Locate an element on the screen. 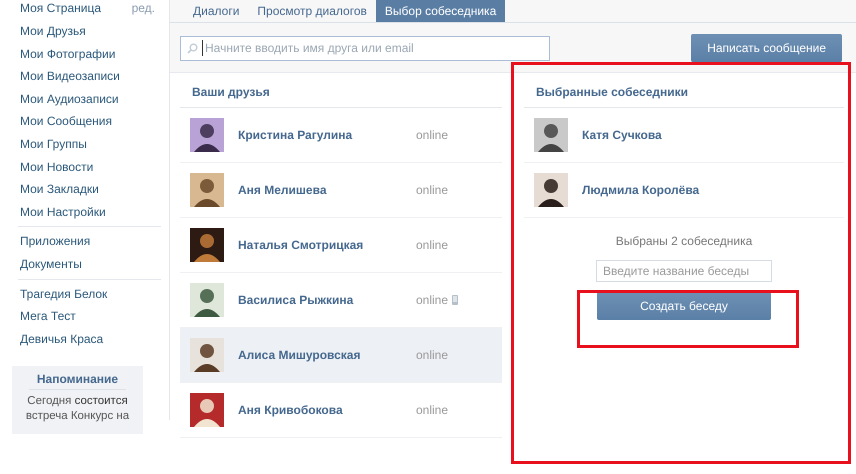 The width and height of the screenshot is (856, 474). sidebar-item: Трагедия Белок is located at coordinates (88, 294).